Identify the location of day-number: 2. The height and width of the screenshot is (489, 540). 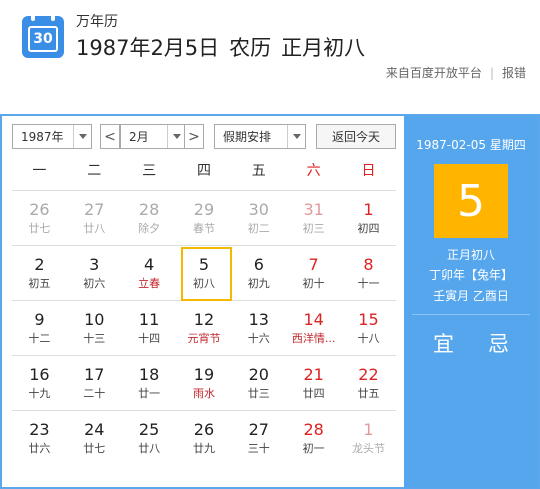
(39, 264).